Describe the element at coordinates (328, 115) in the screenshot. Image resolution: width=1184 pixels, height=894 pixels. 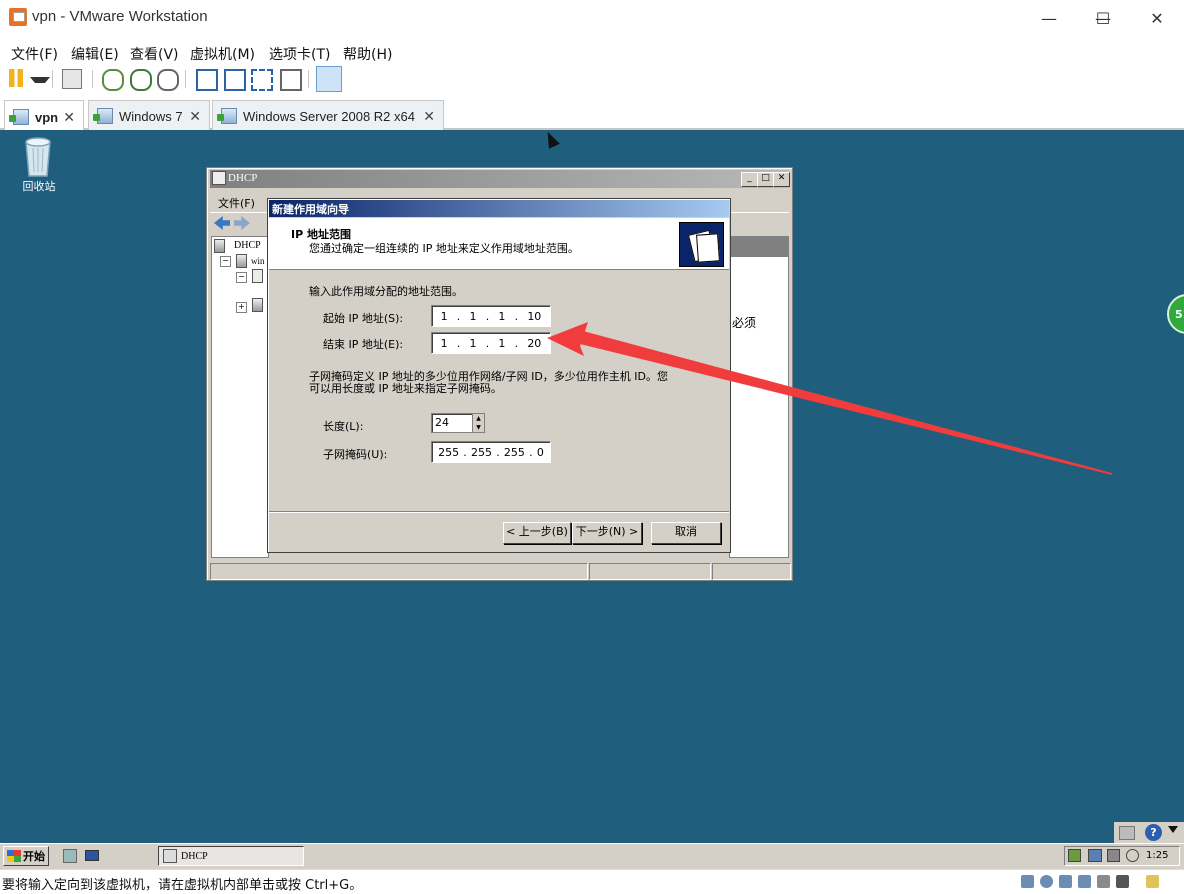
I see `tab-windows-server: Windows Server 2008 R2 x64 ✕` at that location.